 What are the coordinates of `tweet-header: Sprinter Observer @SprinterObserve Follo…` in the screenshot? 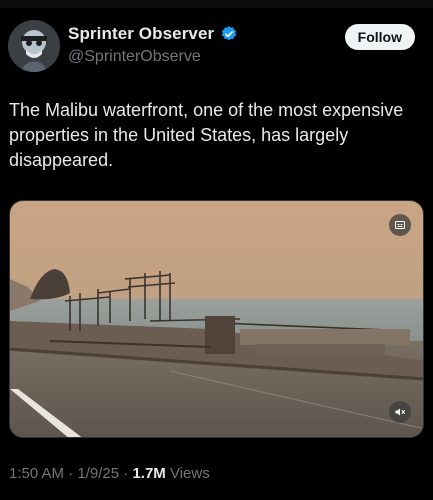 It's located at (216, 46).